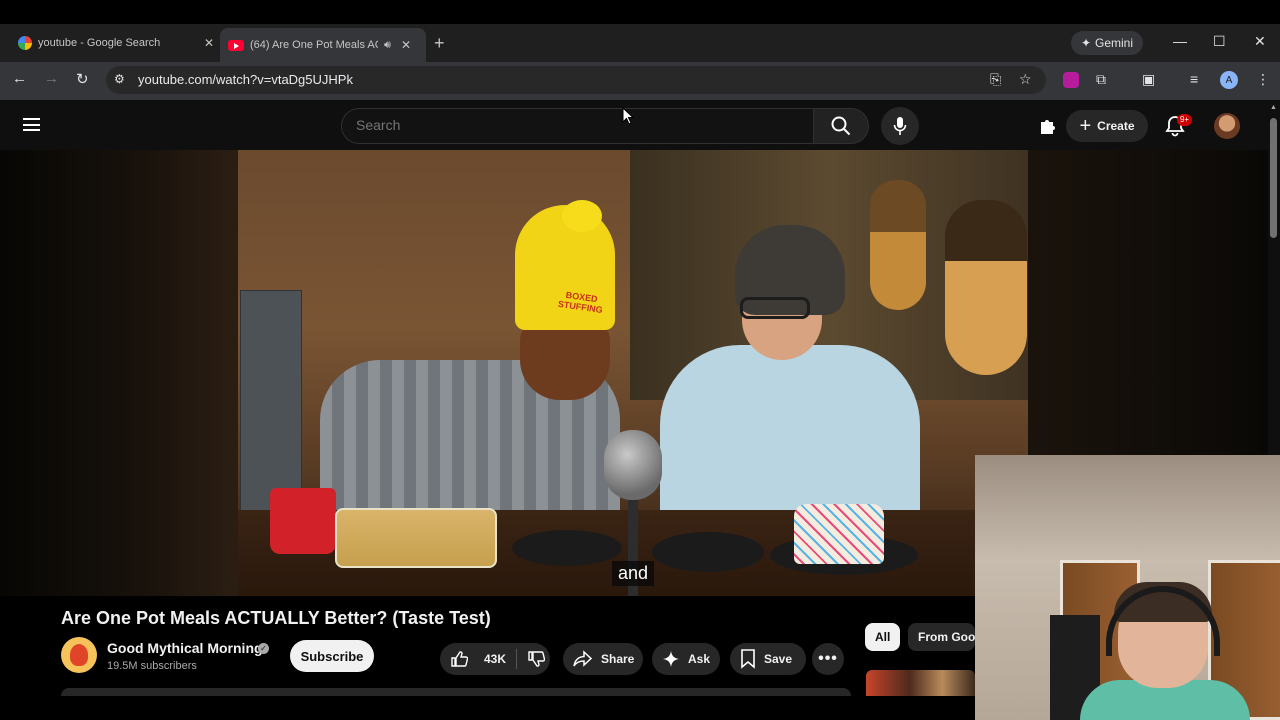 The height and width of the screenshot is (720, 1280). I want to click on channel-avatar, so click(79, 655).